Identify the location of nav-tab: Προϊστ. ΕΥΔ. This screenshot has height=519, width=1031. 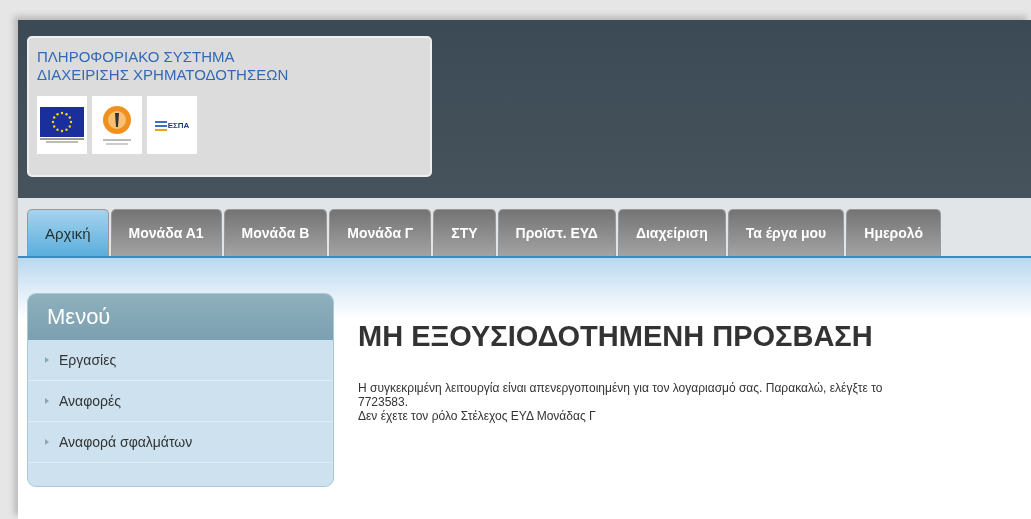
(556, 232).